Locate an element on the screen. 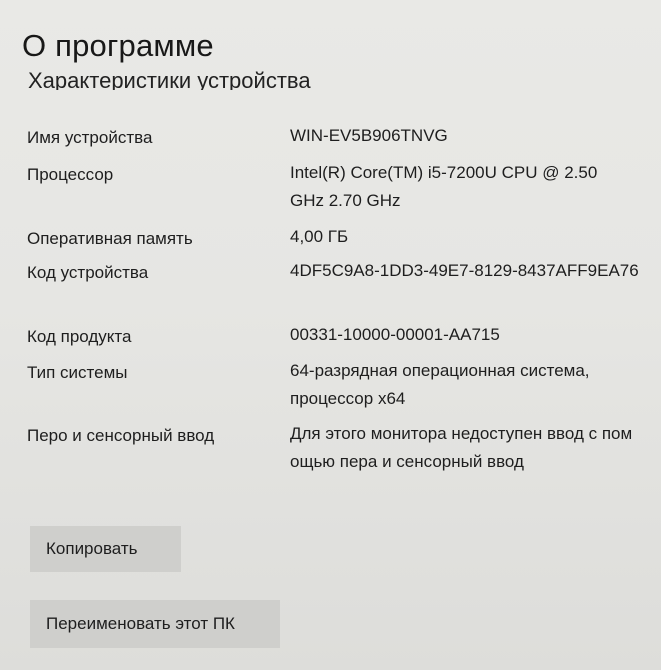  spec-value-device-name: WIN-EV5B906TNVG is located at coordinates (369, 135).